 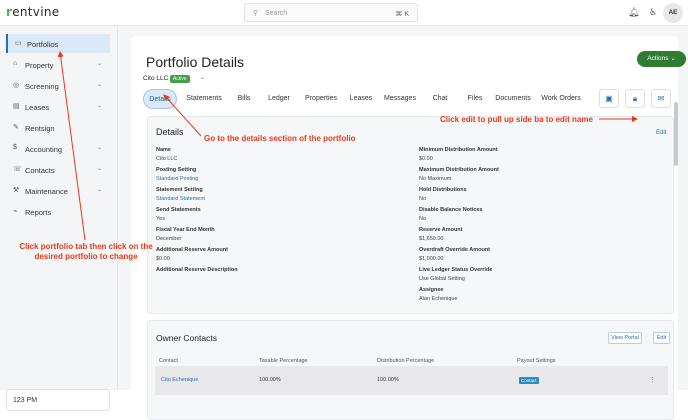 I want to click on tab-leases: Leases, so click(x=361, y=99).